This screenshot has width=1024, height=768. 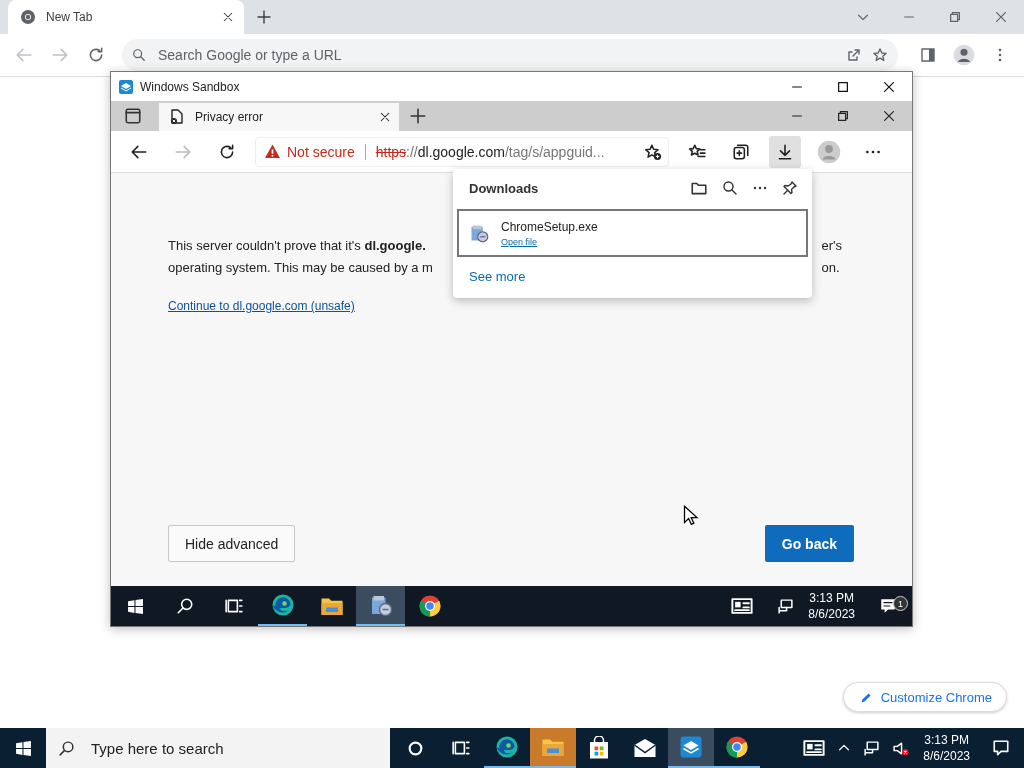 I want to click on address-bar: Search Google or type a URL, so click(x=510, y=55).